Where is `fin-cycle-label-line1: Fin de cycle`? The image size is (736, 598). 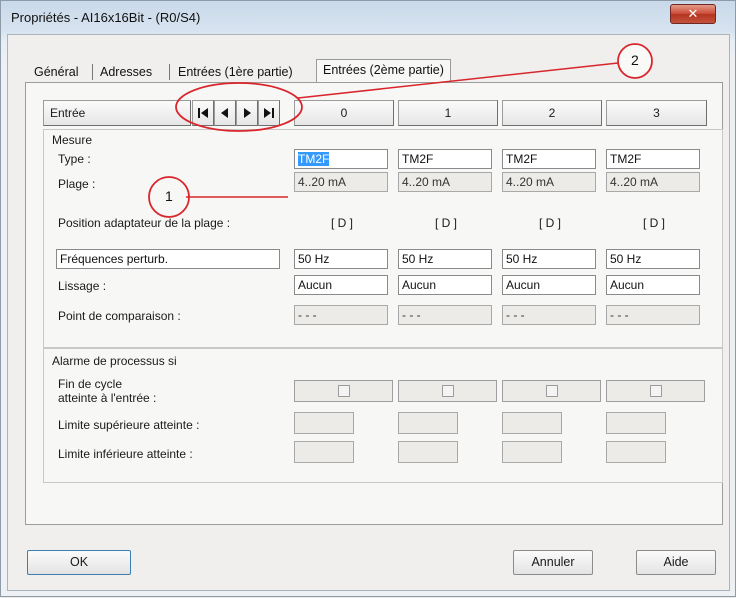 fin-cycle-label-line1: Fin de cycle is located at coordinates (90, 384).